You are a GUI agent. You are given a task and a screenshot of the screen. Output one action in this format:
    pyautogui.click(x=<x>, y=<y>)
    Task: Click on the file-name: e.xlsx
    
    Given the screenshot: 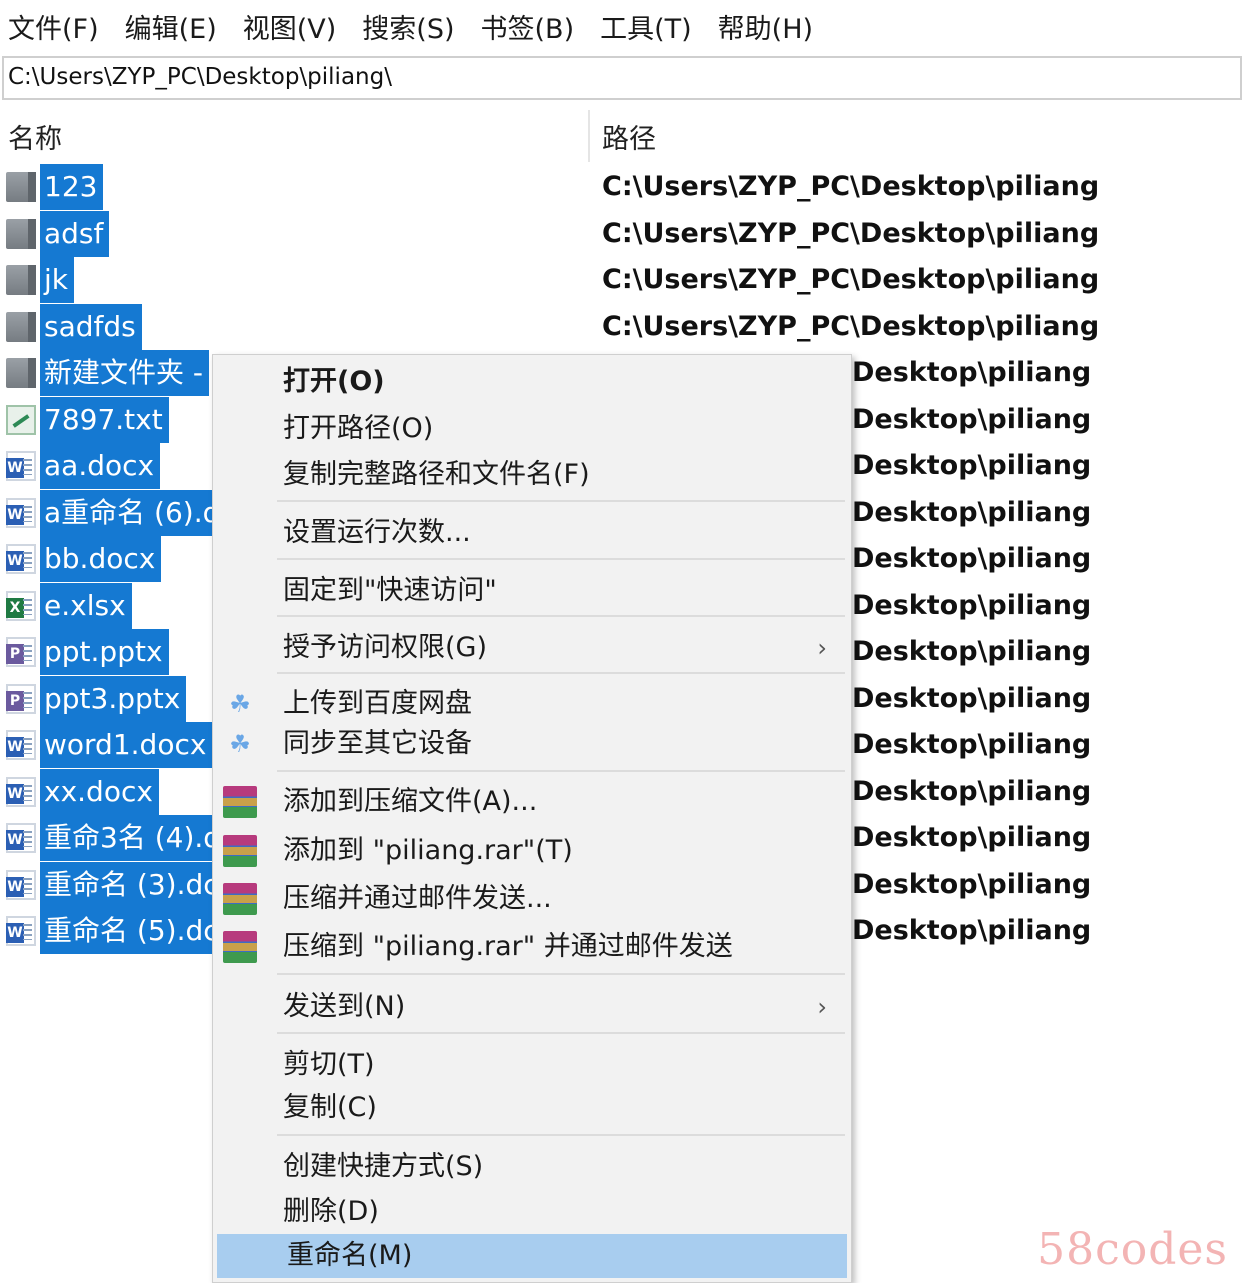 What is the action you would take?
    pyautogui.click(x=86, y=605)
    